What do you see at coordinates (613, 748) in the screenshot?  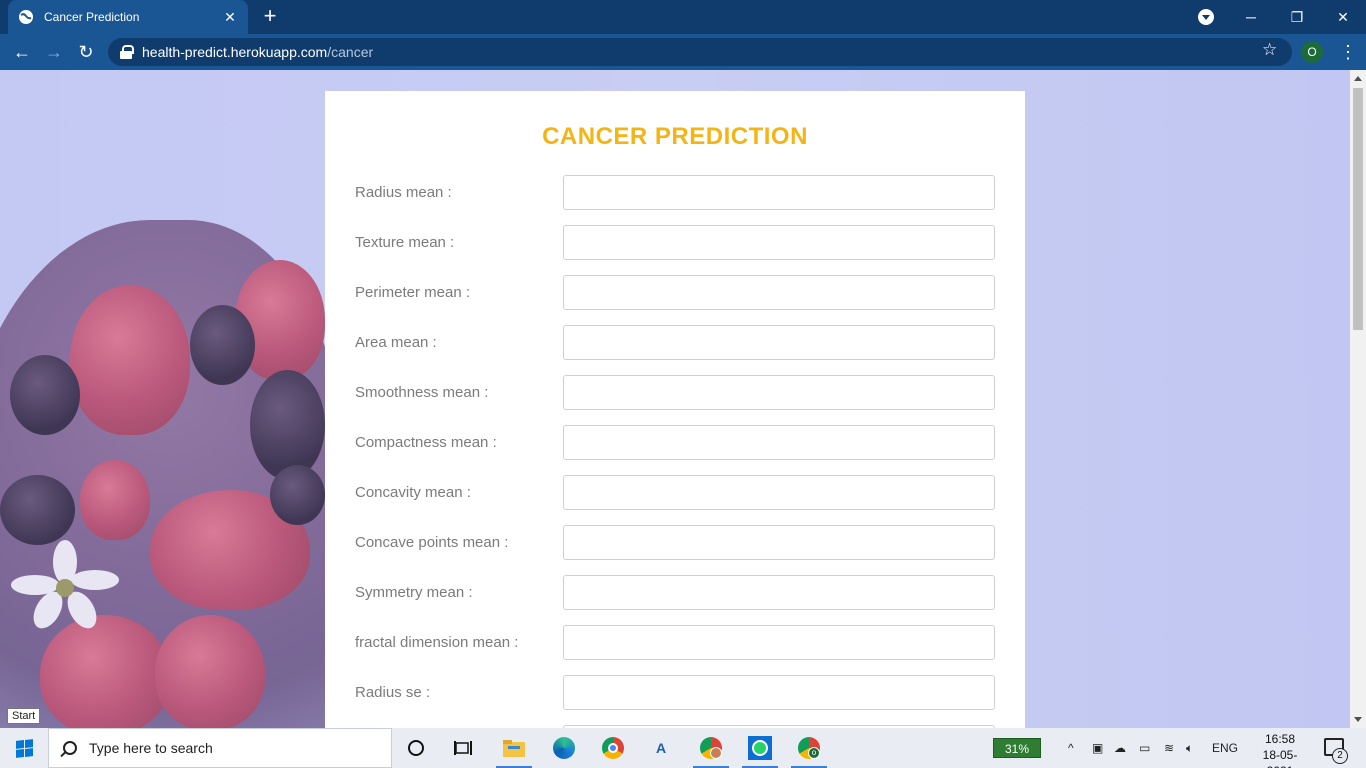 I see `chrome-icon` at bounding box center [613, 748].